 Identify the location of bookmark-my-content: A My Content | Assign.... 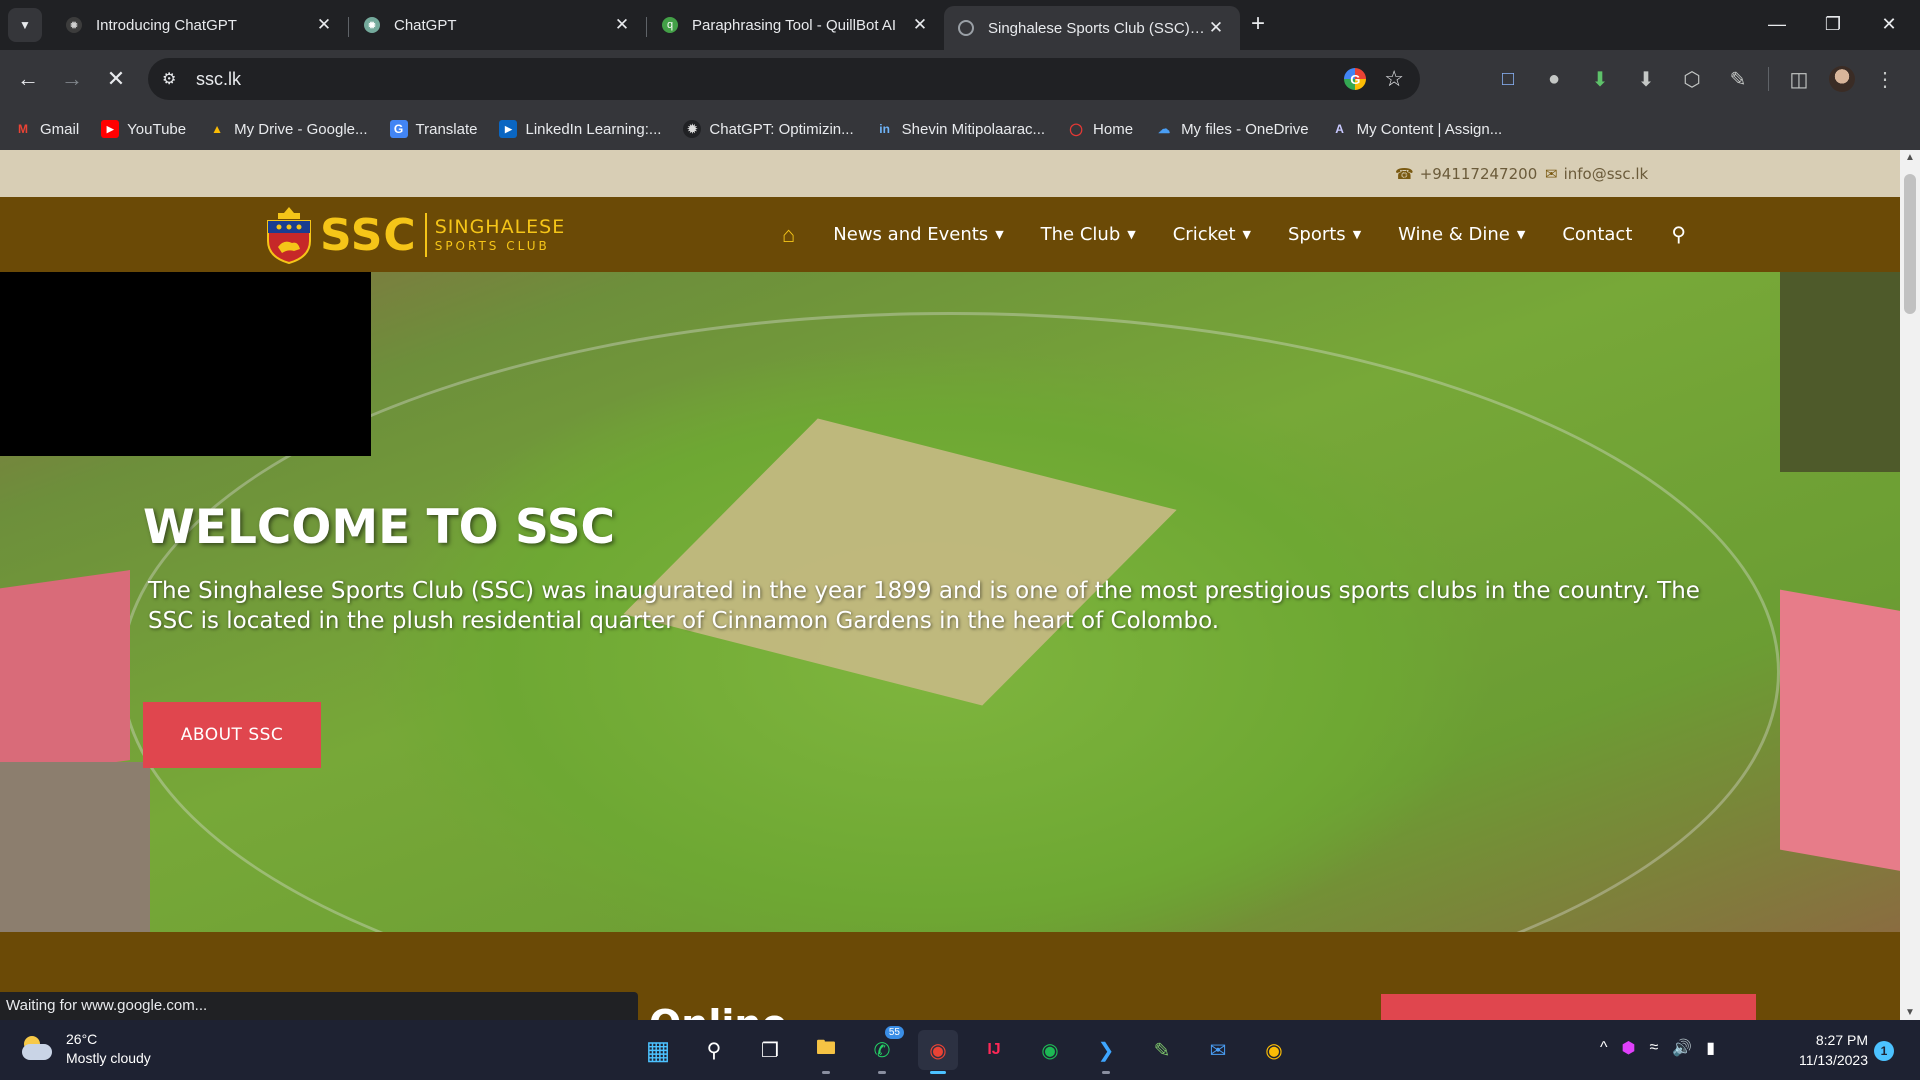
(1416, 129).